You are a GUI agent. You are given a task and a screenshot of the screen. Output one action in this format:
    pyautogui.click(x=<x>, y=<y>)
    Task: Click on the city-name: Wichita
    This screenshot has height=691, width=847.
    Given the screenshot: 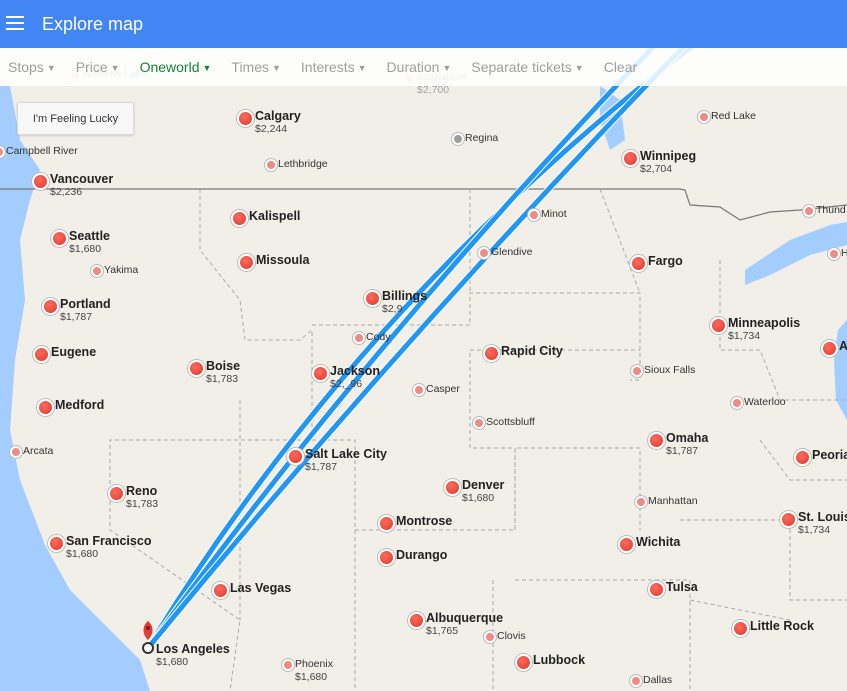 What is the action you would take?
    pyautogui.click(x=658, y=542)
    